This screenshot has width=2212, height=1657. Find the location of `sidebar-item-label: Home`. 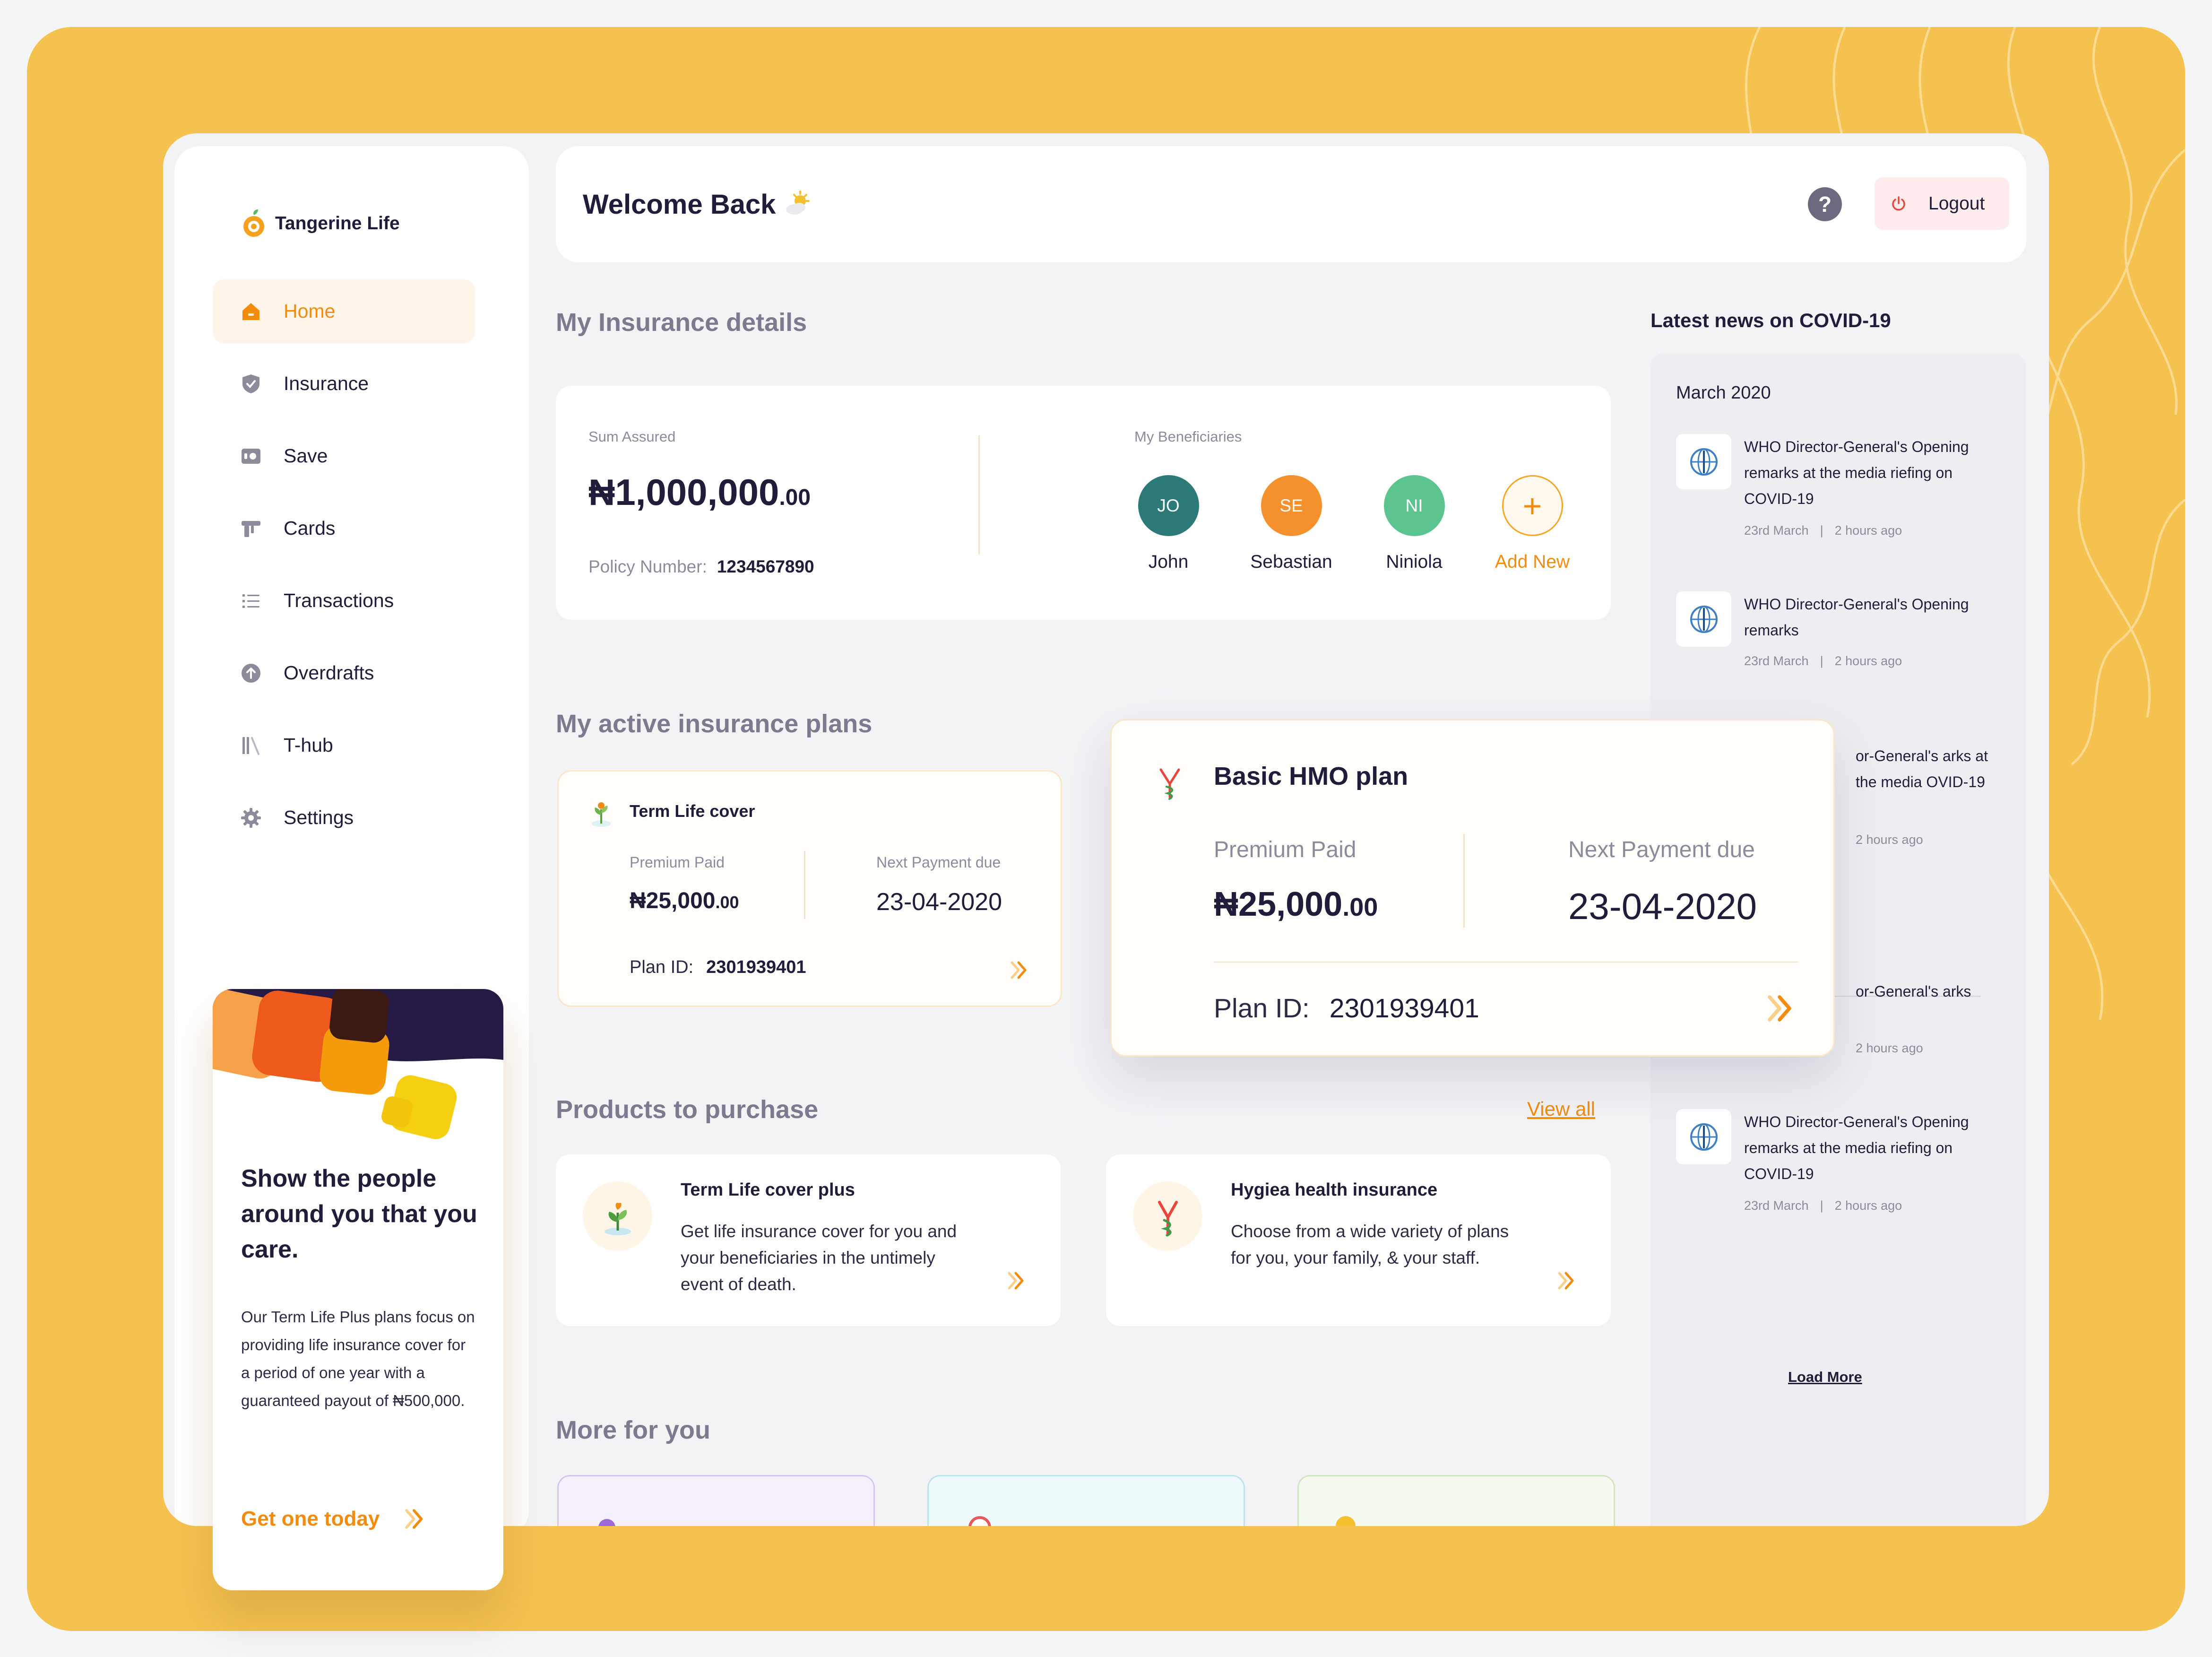

sidebar-item-label: Home is located at coordinates (310, 311).